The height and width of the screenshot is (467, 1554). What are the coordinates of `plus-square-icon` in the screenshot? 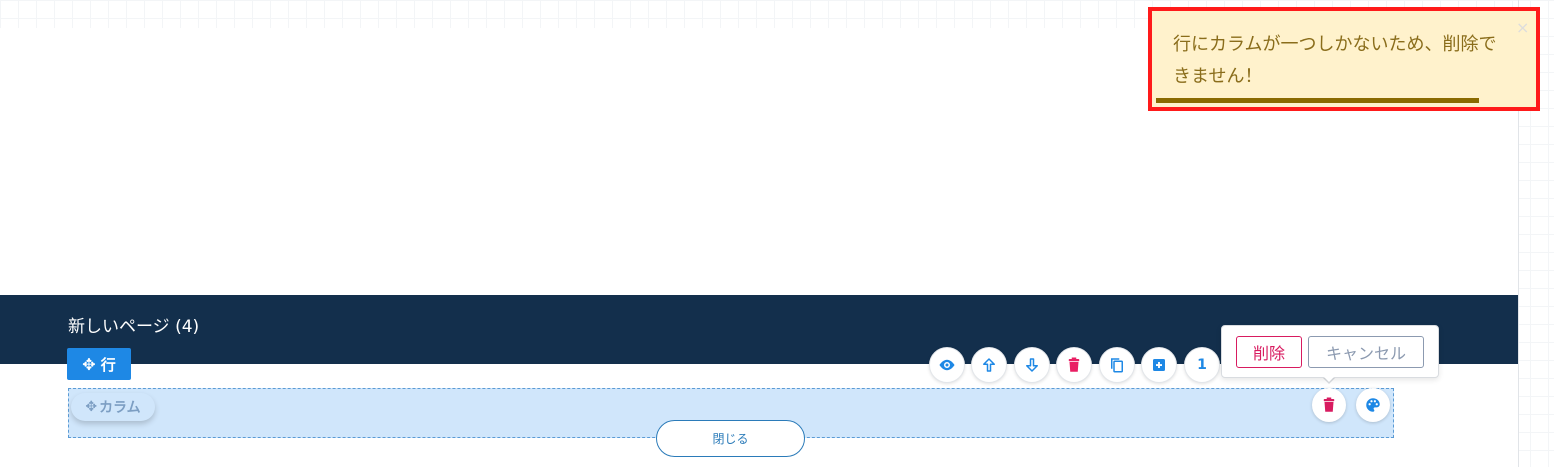 It's located at (1159, 365).